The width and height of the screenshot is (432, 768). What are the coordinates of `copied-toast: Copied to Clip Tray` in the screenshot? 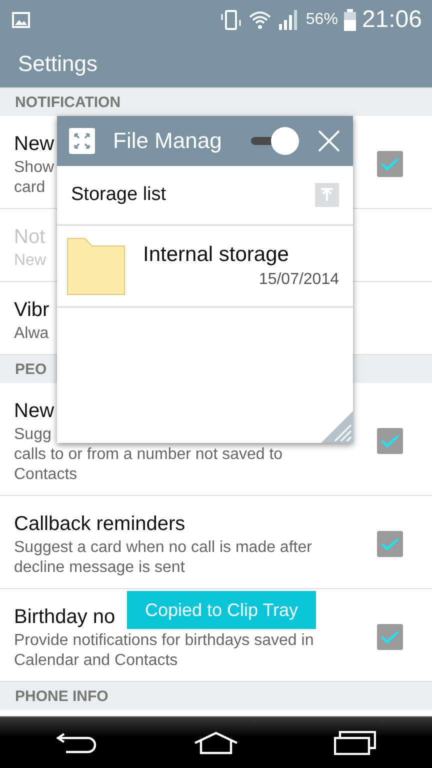 It's located at (221, 610).